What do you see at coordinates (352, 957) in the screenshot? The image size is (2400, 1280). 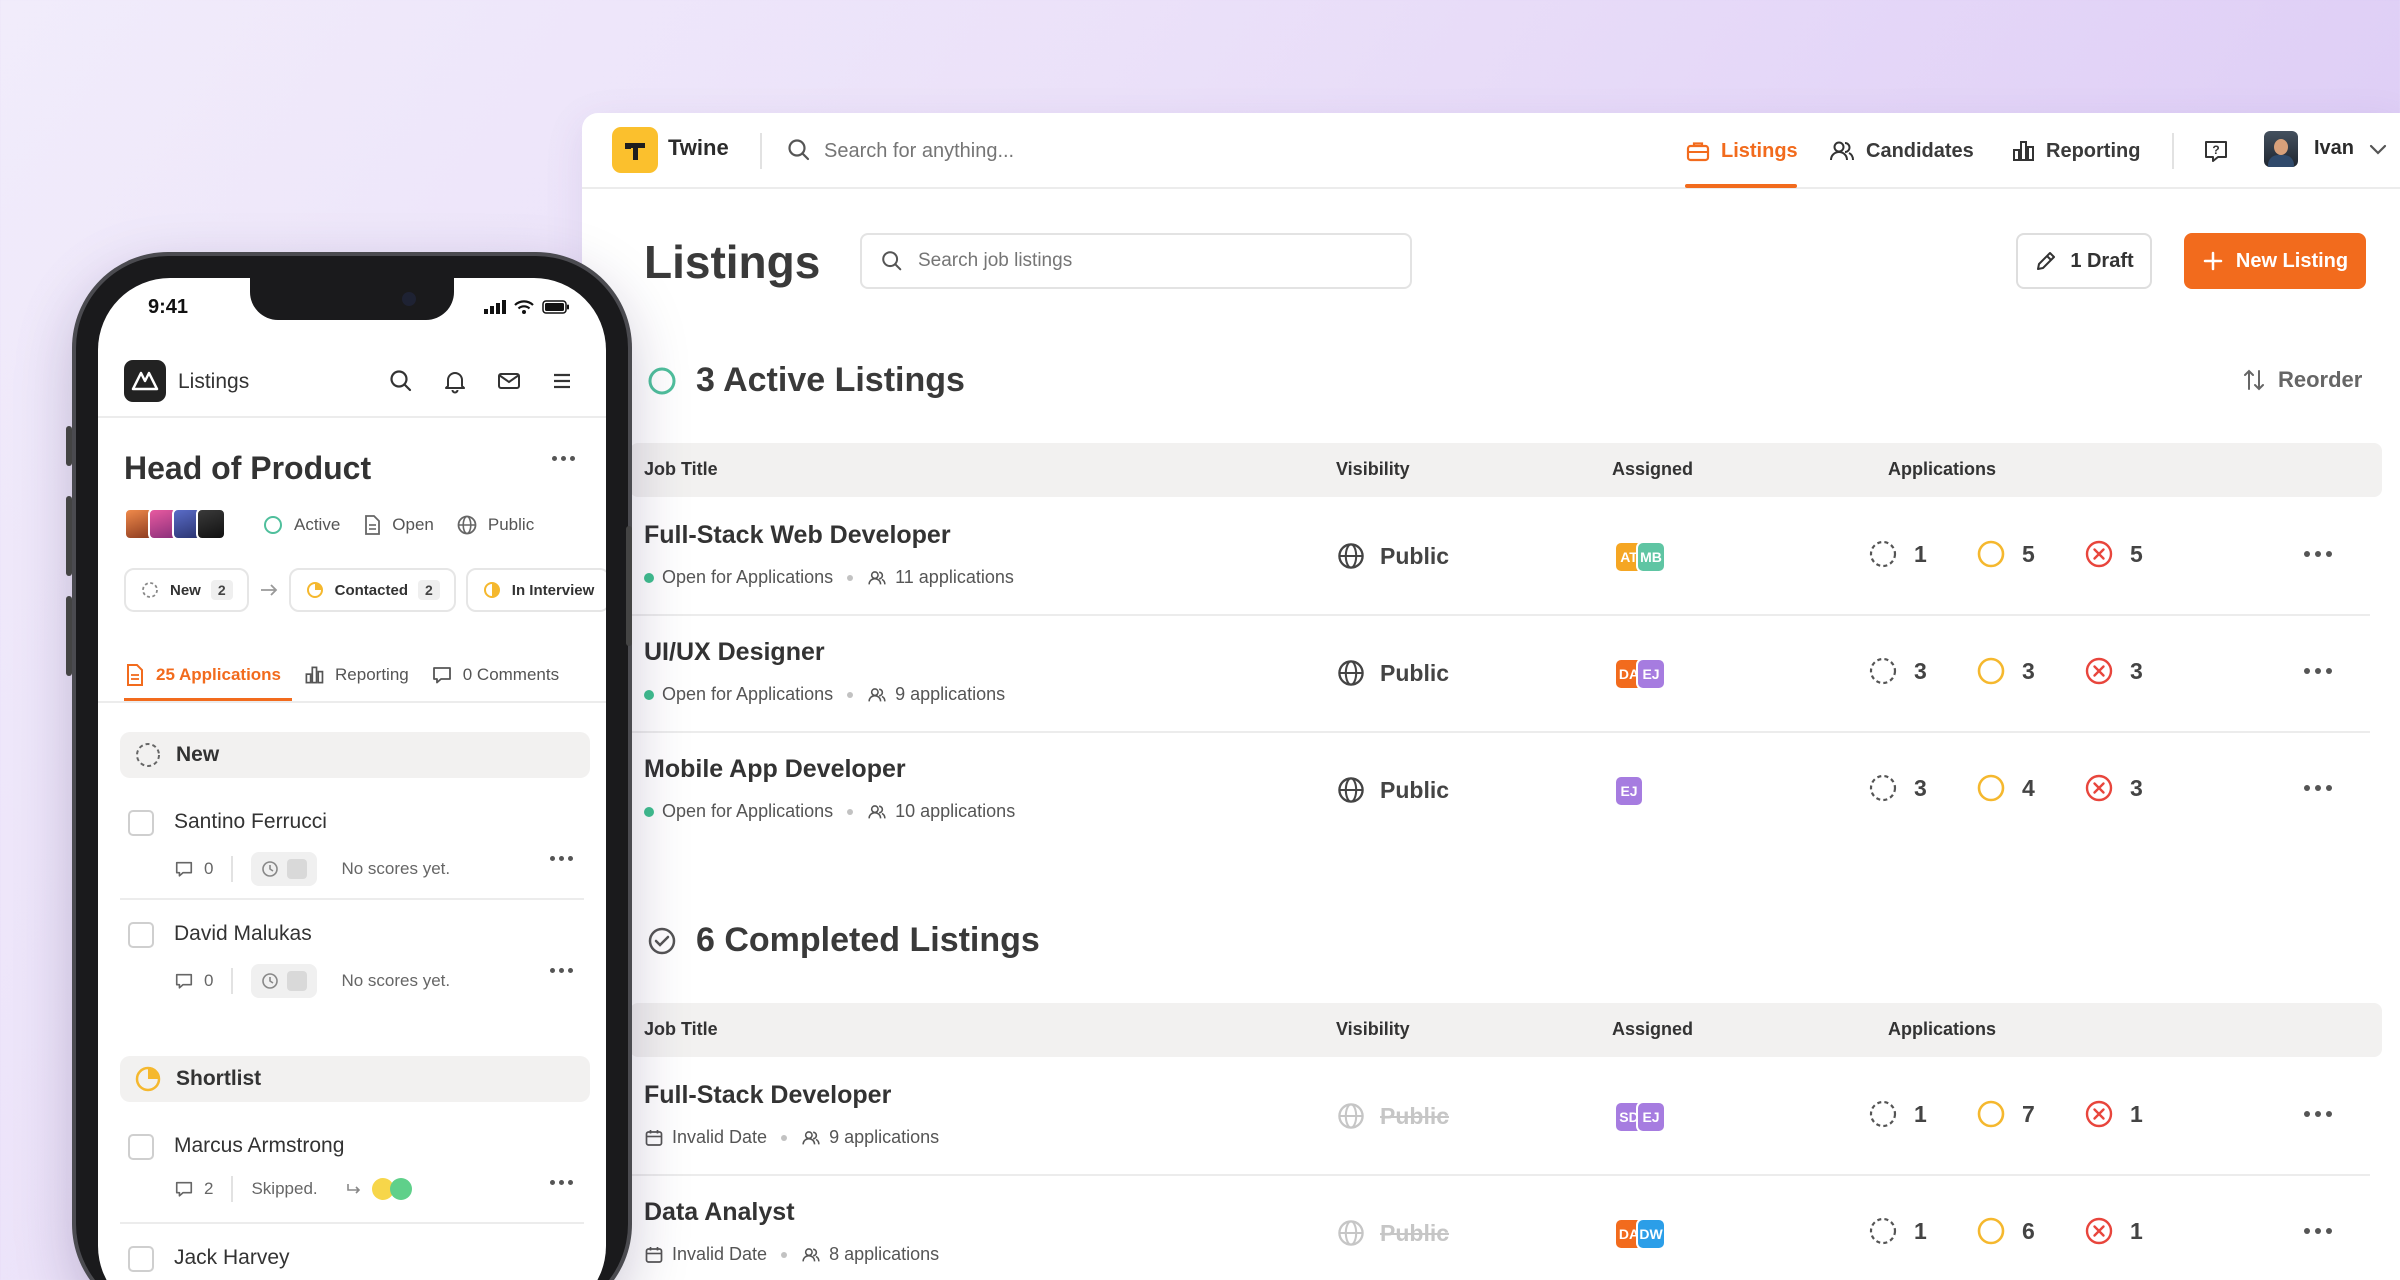 I see `candidate-row: David Malukas 0 No scores yet.` at bounding box center [352, 957].